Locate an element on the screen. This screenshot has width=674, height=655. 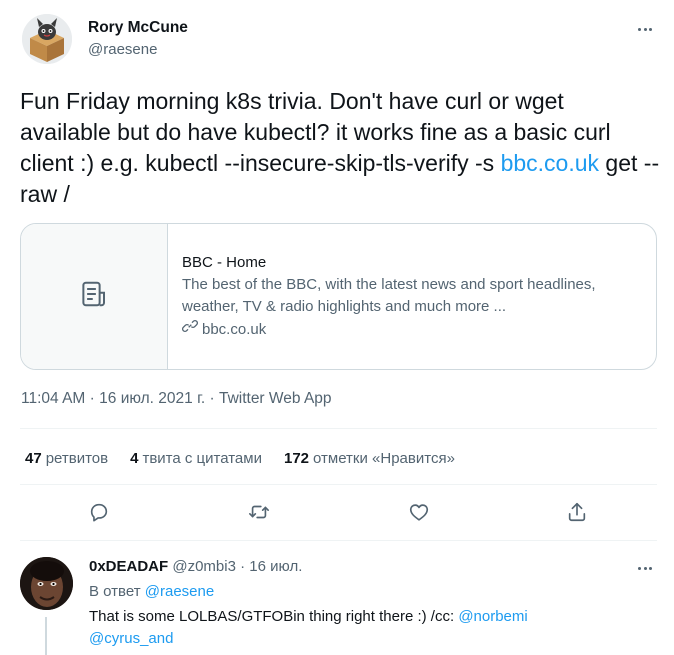
retweet-button is located at coordinates (259, 514).